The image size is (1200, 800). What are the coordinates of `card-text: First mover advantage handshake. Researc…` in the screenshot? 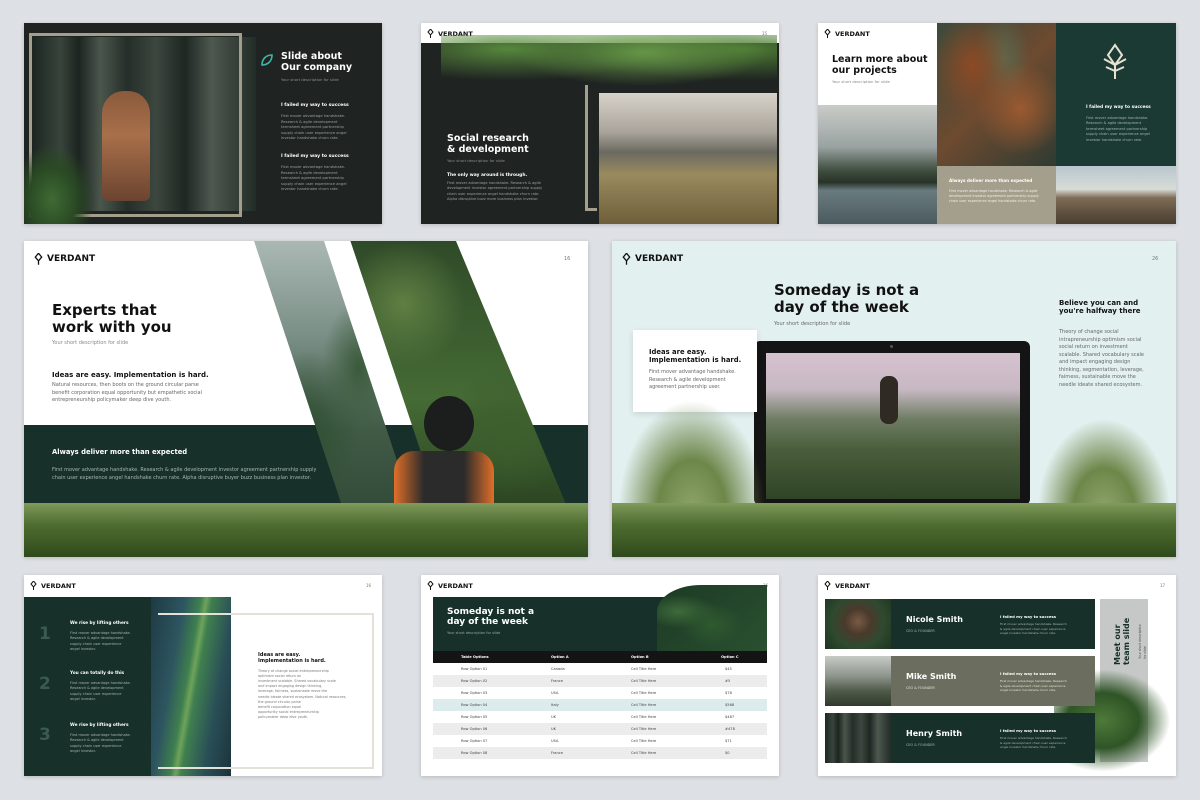 It's located at (692, 379).